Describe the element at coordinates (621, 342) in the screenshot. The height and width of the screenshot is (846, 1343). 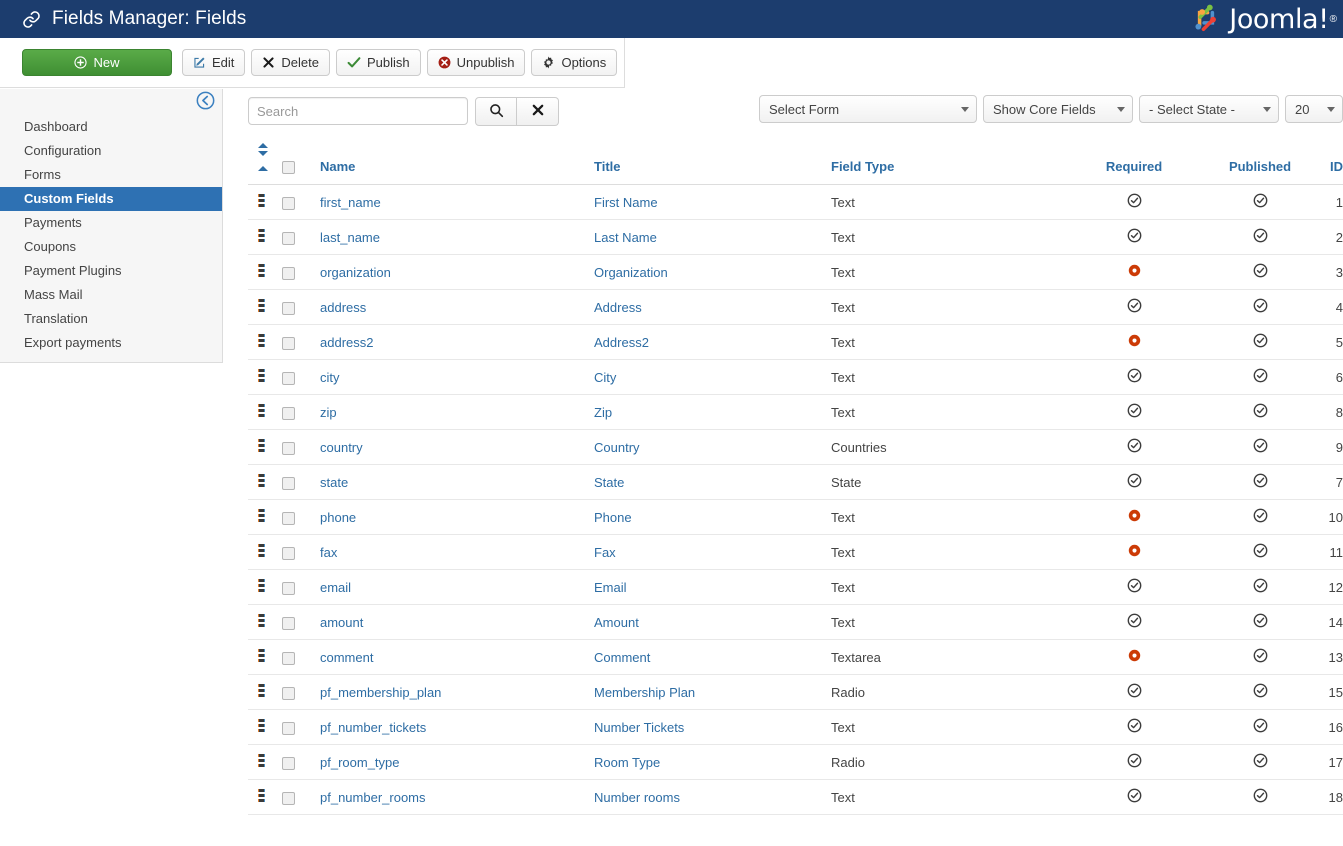
I see `field-title-link: Address2` at that location.